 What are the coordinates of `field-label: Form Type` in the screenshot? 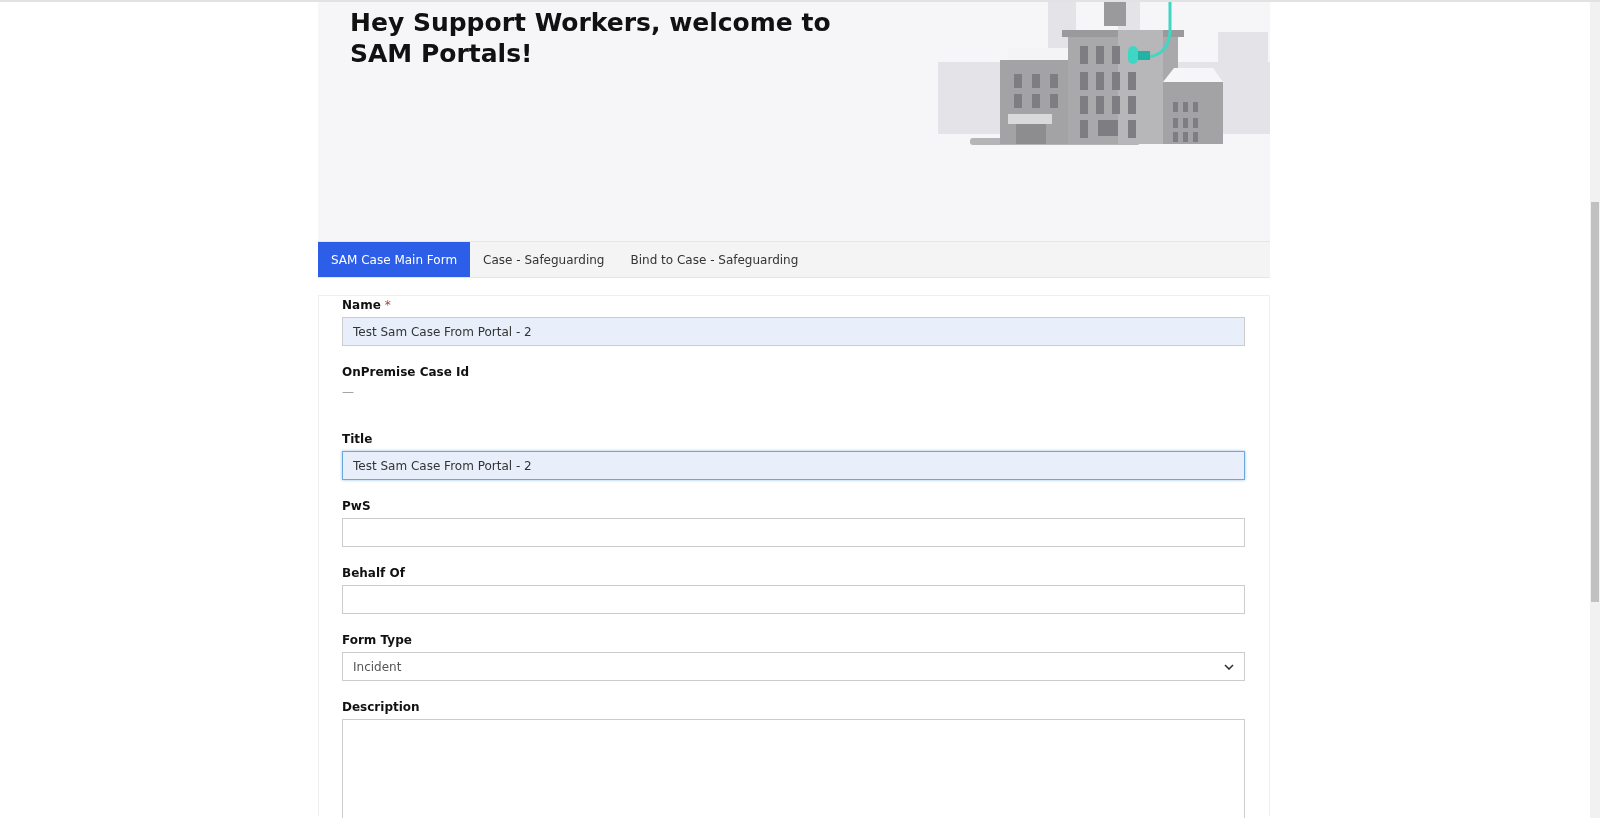 It's located at (377, 640).